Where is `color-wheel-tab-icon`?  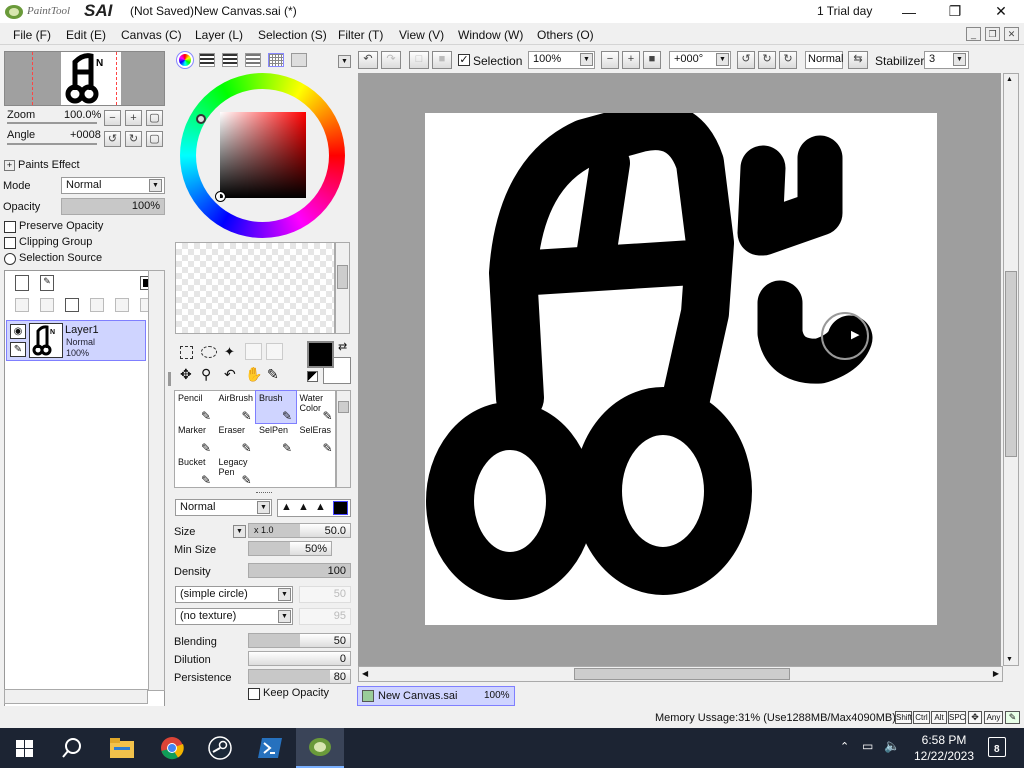 color-wheel-tab-icon is located at coordinates (185, 60).